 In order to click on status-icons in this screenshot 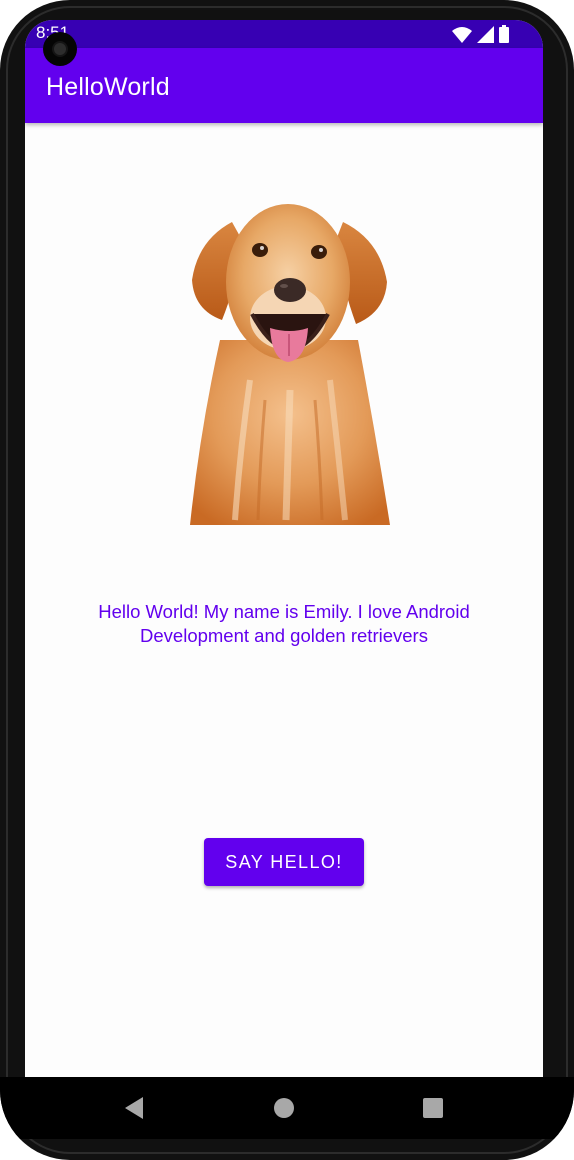, I will do `click(480, 34)`.